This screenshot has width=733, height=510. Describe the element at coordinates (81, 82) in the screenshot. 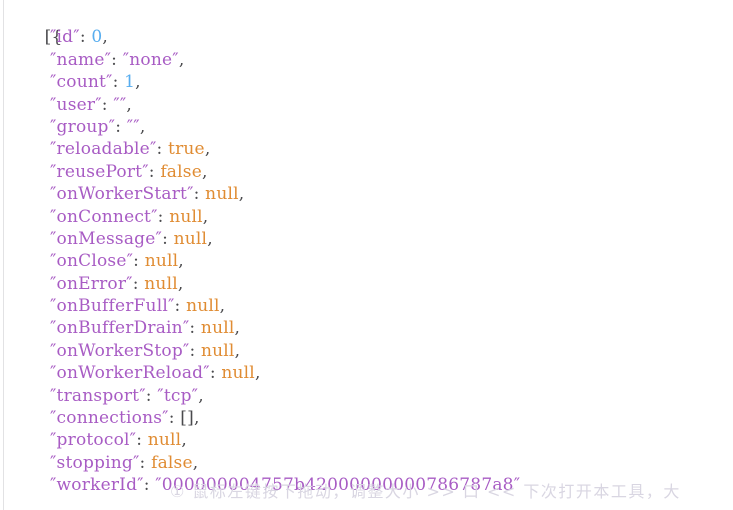

I see `json-key: ″count″` at that location.